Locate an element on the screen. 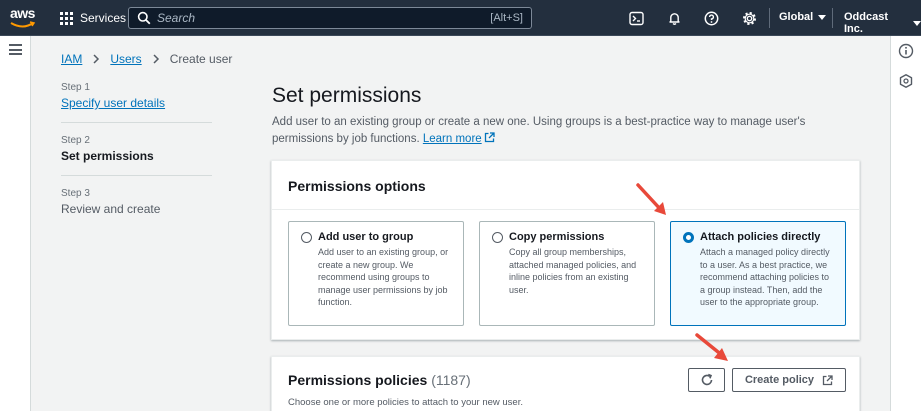 The image size is (921, 411). permissions-policies-title: Permissions policies is located at coordinates (358, 380).